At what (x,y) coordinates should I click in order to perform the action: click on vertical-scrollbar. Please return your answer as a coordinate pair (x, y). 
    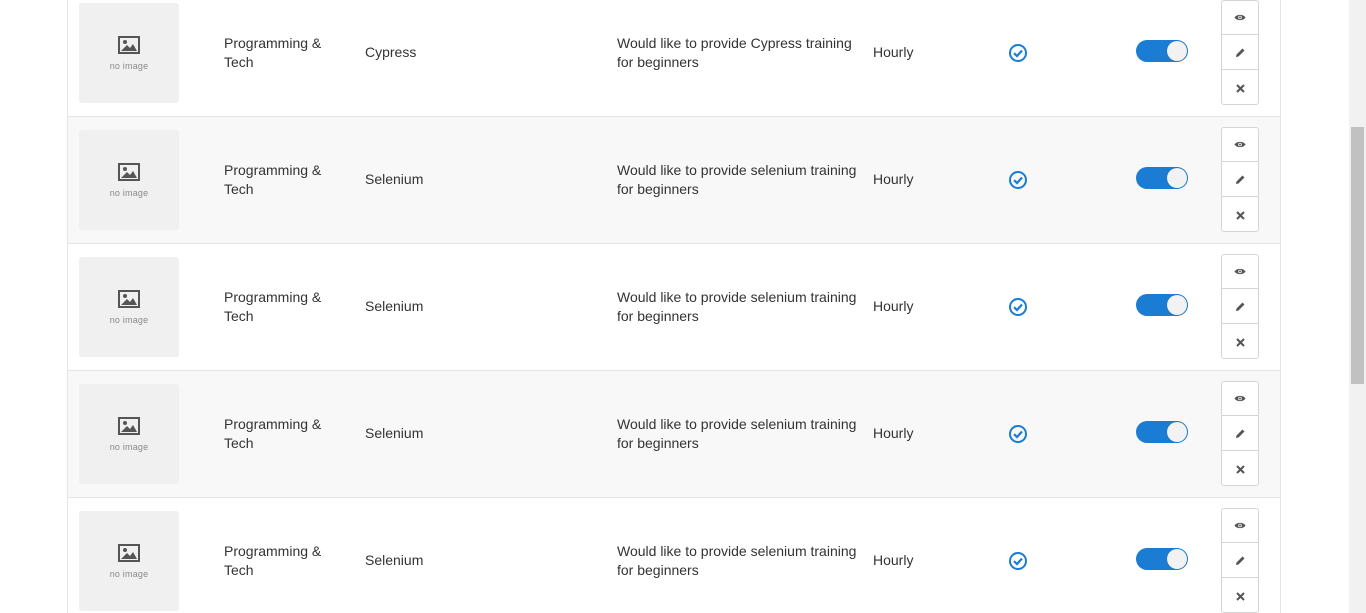
    Looking at the image, I should click on (1357, 306).